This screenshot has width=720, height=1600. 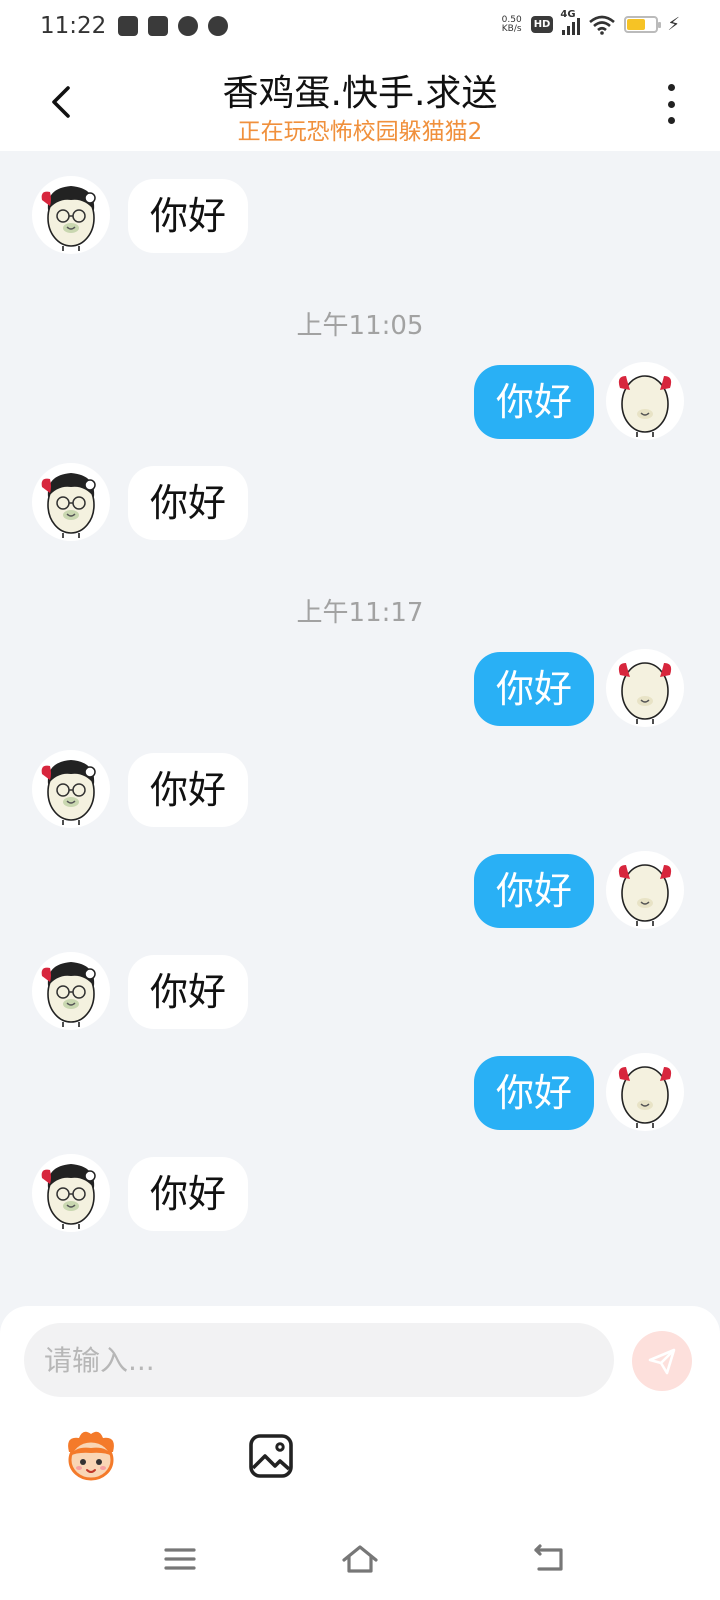 I want to click on battery-fill, so click(x=636, y=24).